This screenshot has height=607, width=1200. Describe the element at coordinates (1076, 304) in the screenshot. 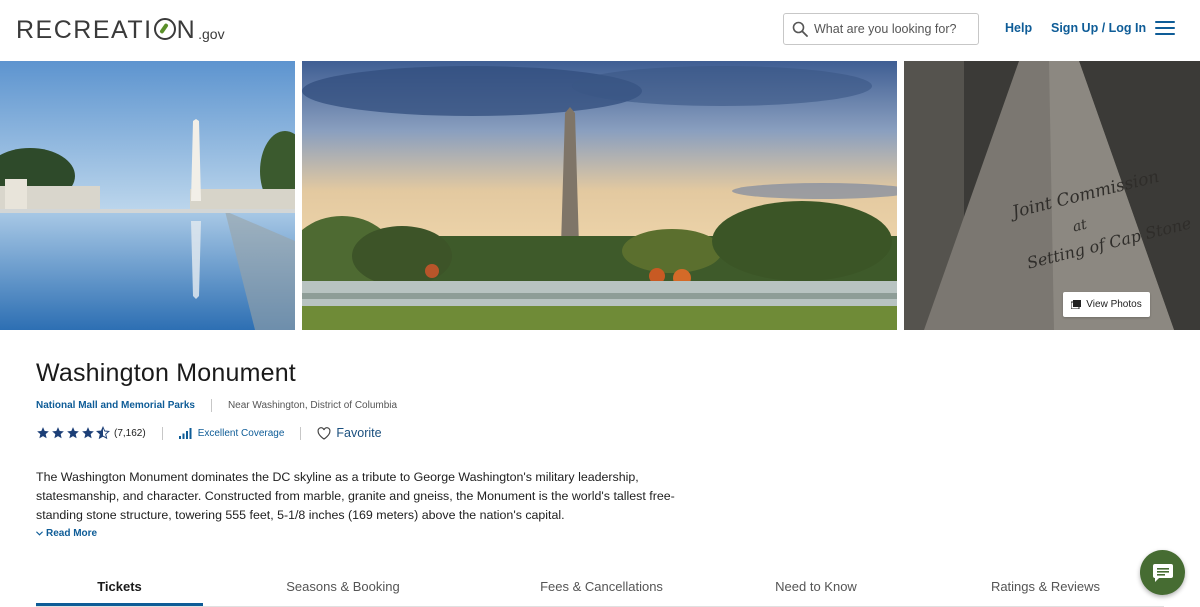

I see `photo-icon` at that location.